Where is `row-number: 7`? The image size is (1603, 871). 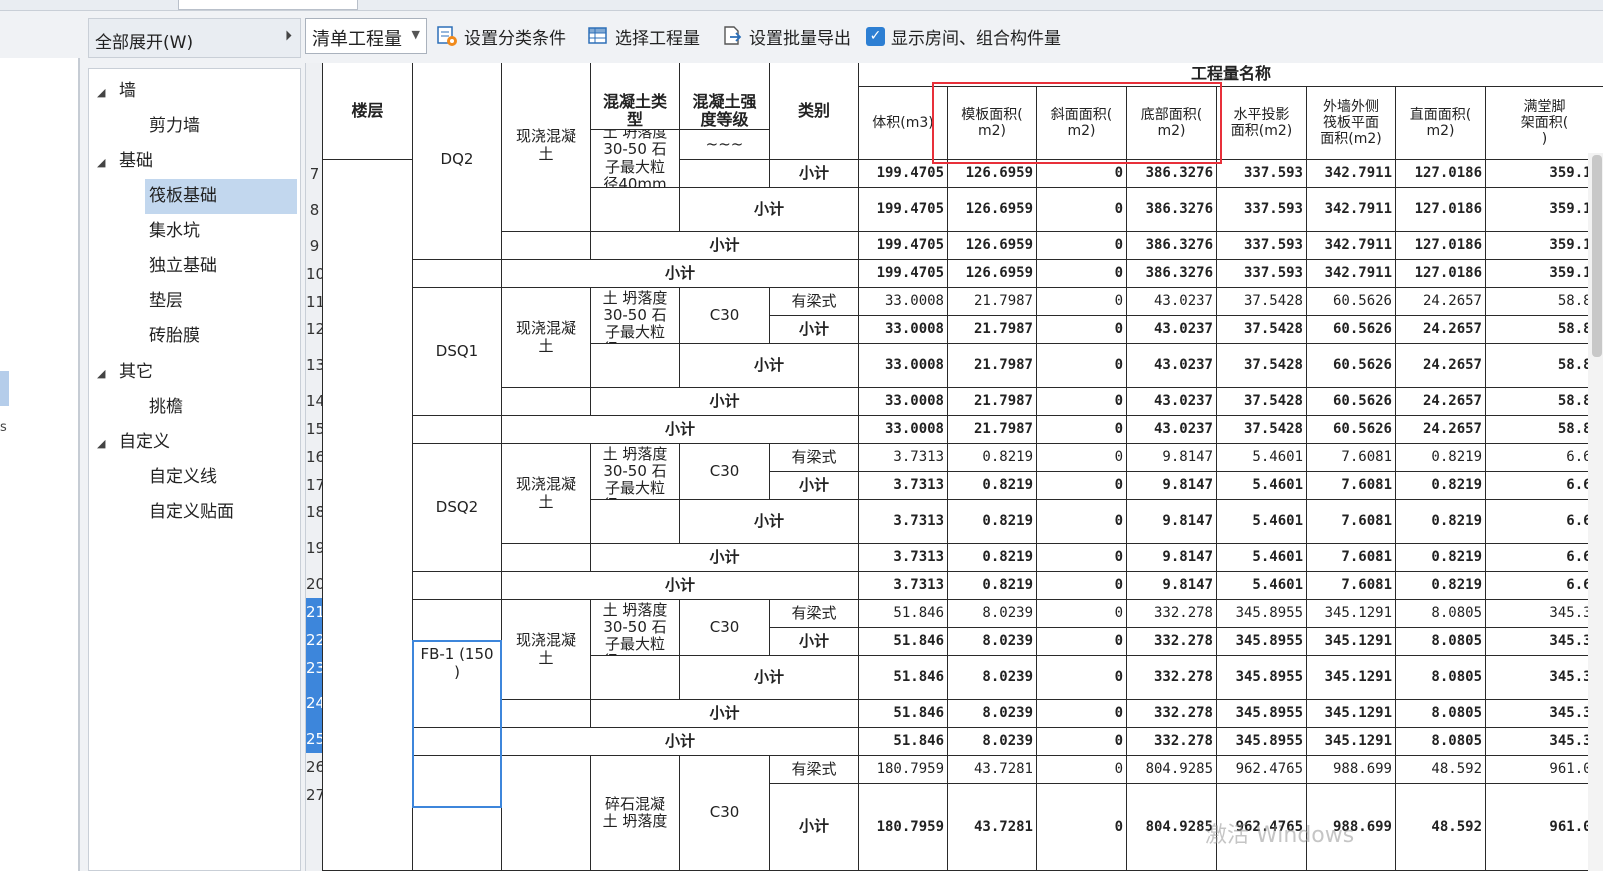 row-number: 7 is located at coordinates (314, 174).